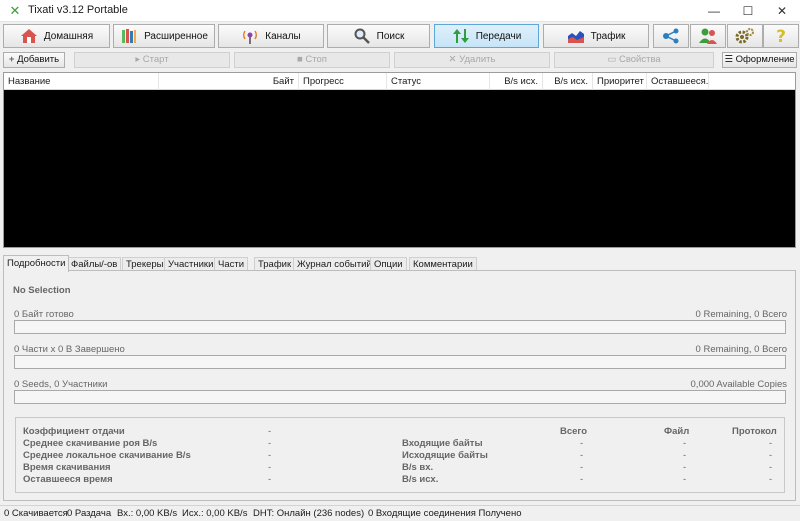  I want to click on file-header: Файл, so click(677, 431).